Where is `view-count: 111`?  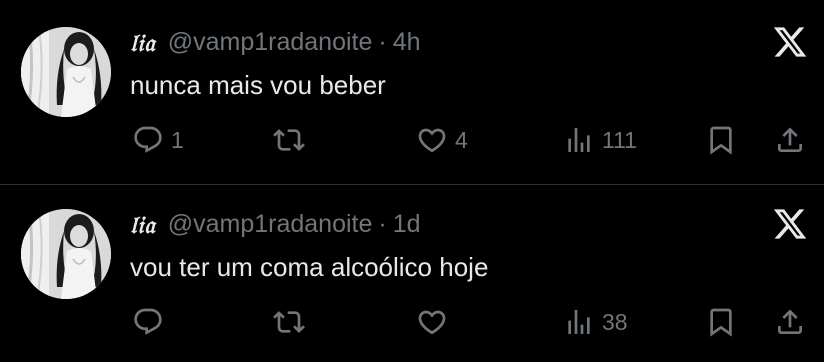
view-count: 111 is located at coordinates (619, 139).